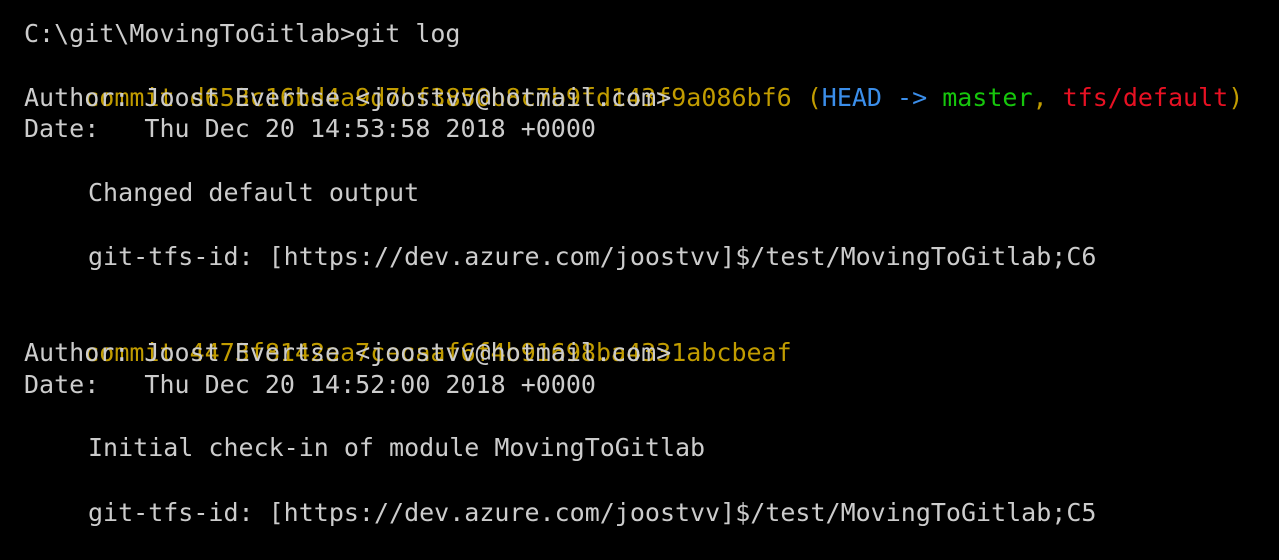 This screenshot has height=560, width=1279. What do you see at coordinates (814, 97) in the screenshot?
I see `refs-open-paren: (` at bounding box center [814, 97].